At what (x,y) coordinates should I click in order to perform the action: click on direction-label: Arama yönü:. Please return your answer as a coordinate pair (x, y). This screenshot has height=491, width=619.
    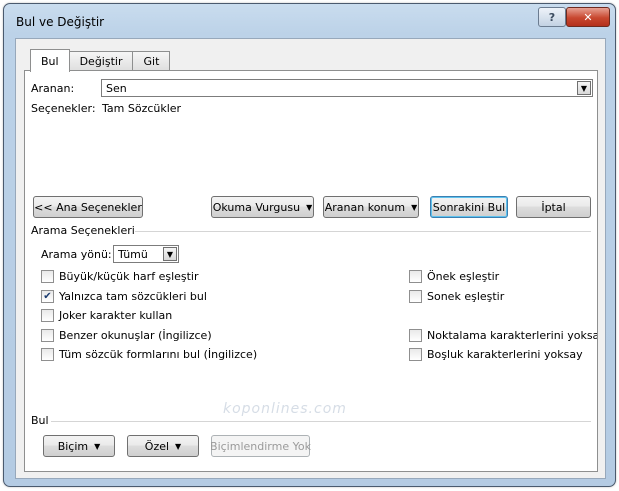
    Looking at the image, I should click on (76, 254).